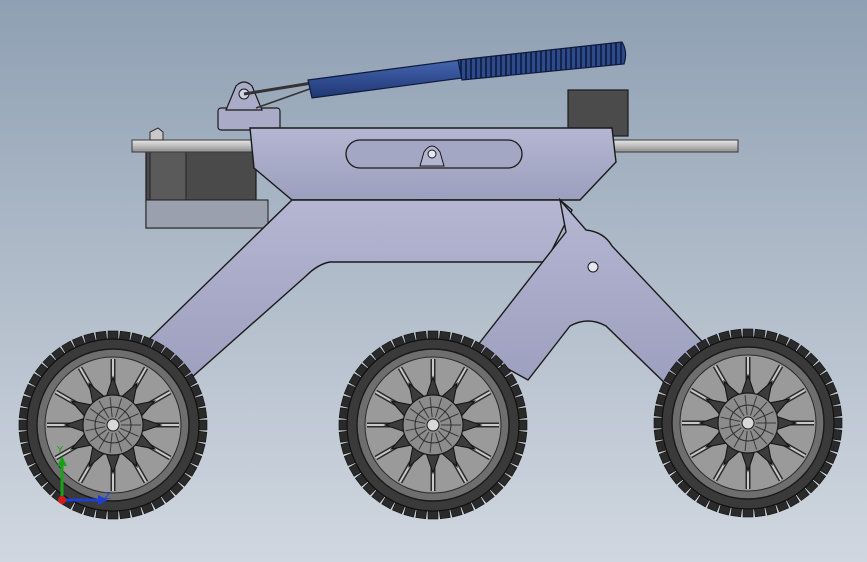  What do you see at coordinates (107, 496) in the screenshot?
I see `triad-z-label: Z` at bounding box center [107, 496].